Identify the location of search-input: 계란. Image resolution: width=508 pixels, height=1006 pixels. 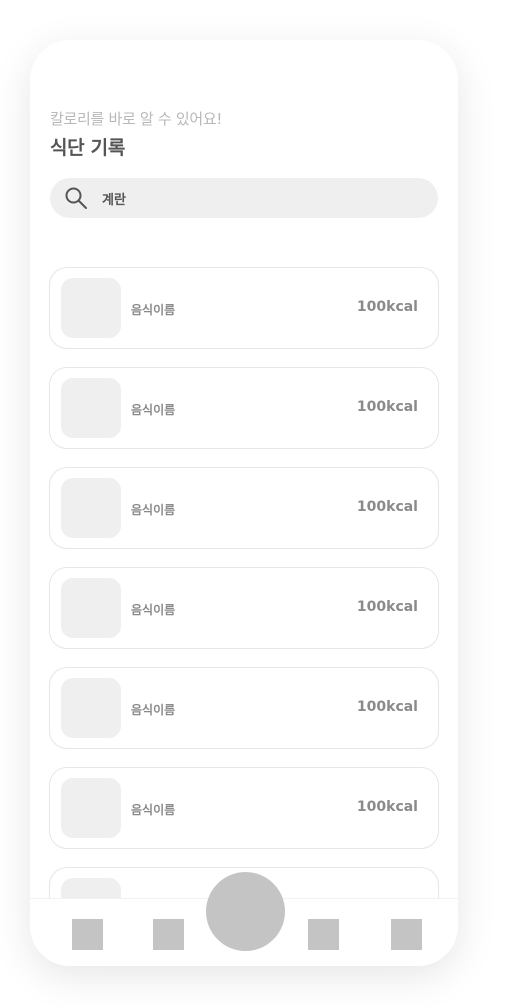
(114, 198).